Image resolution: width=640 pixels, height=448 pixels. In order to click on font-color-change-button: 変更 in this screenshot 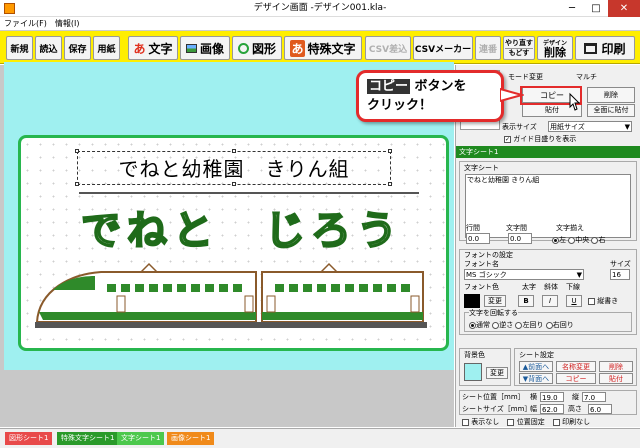, I will do `click(495, 301)`.